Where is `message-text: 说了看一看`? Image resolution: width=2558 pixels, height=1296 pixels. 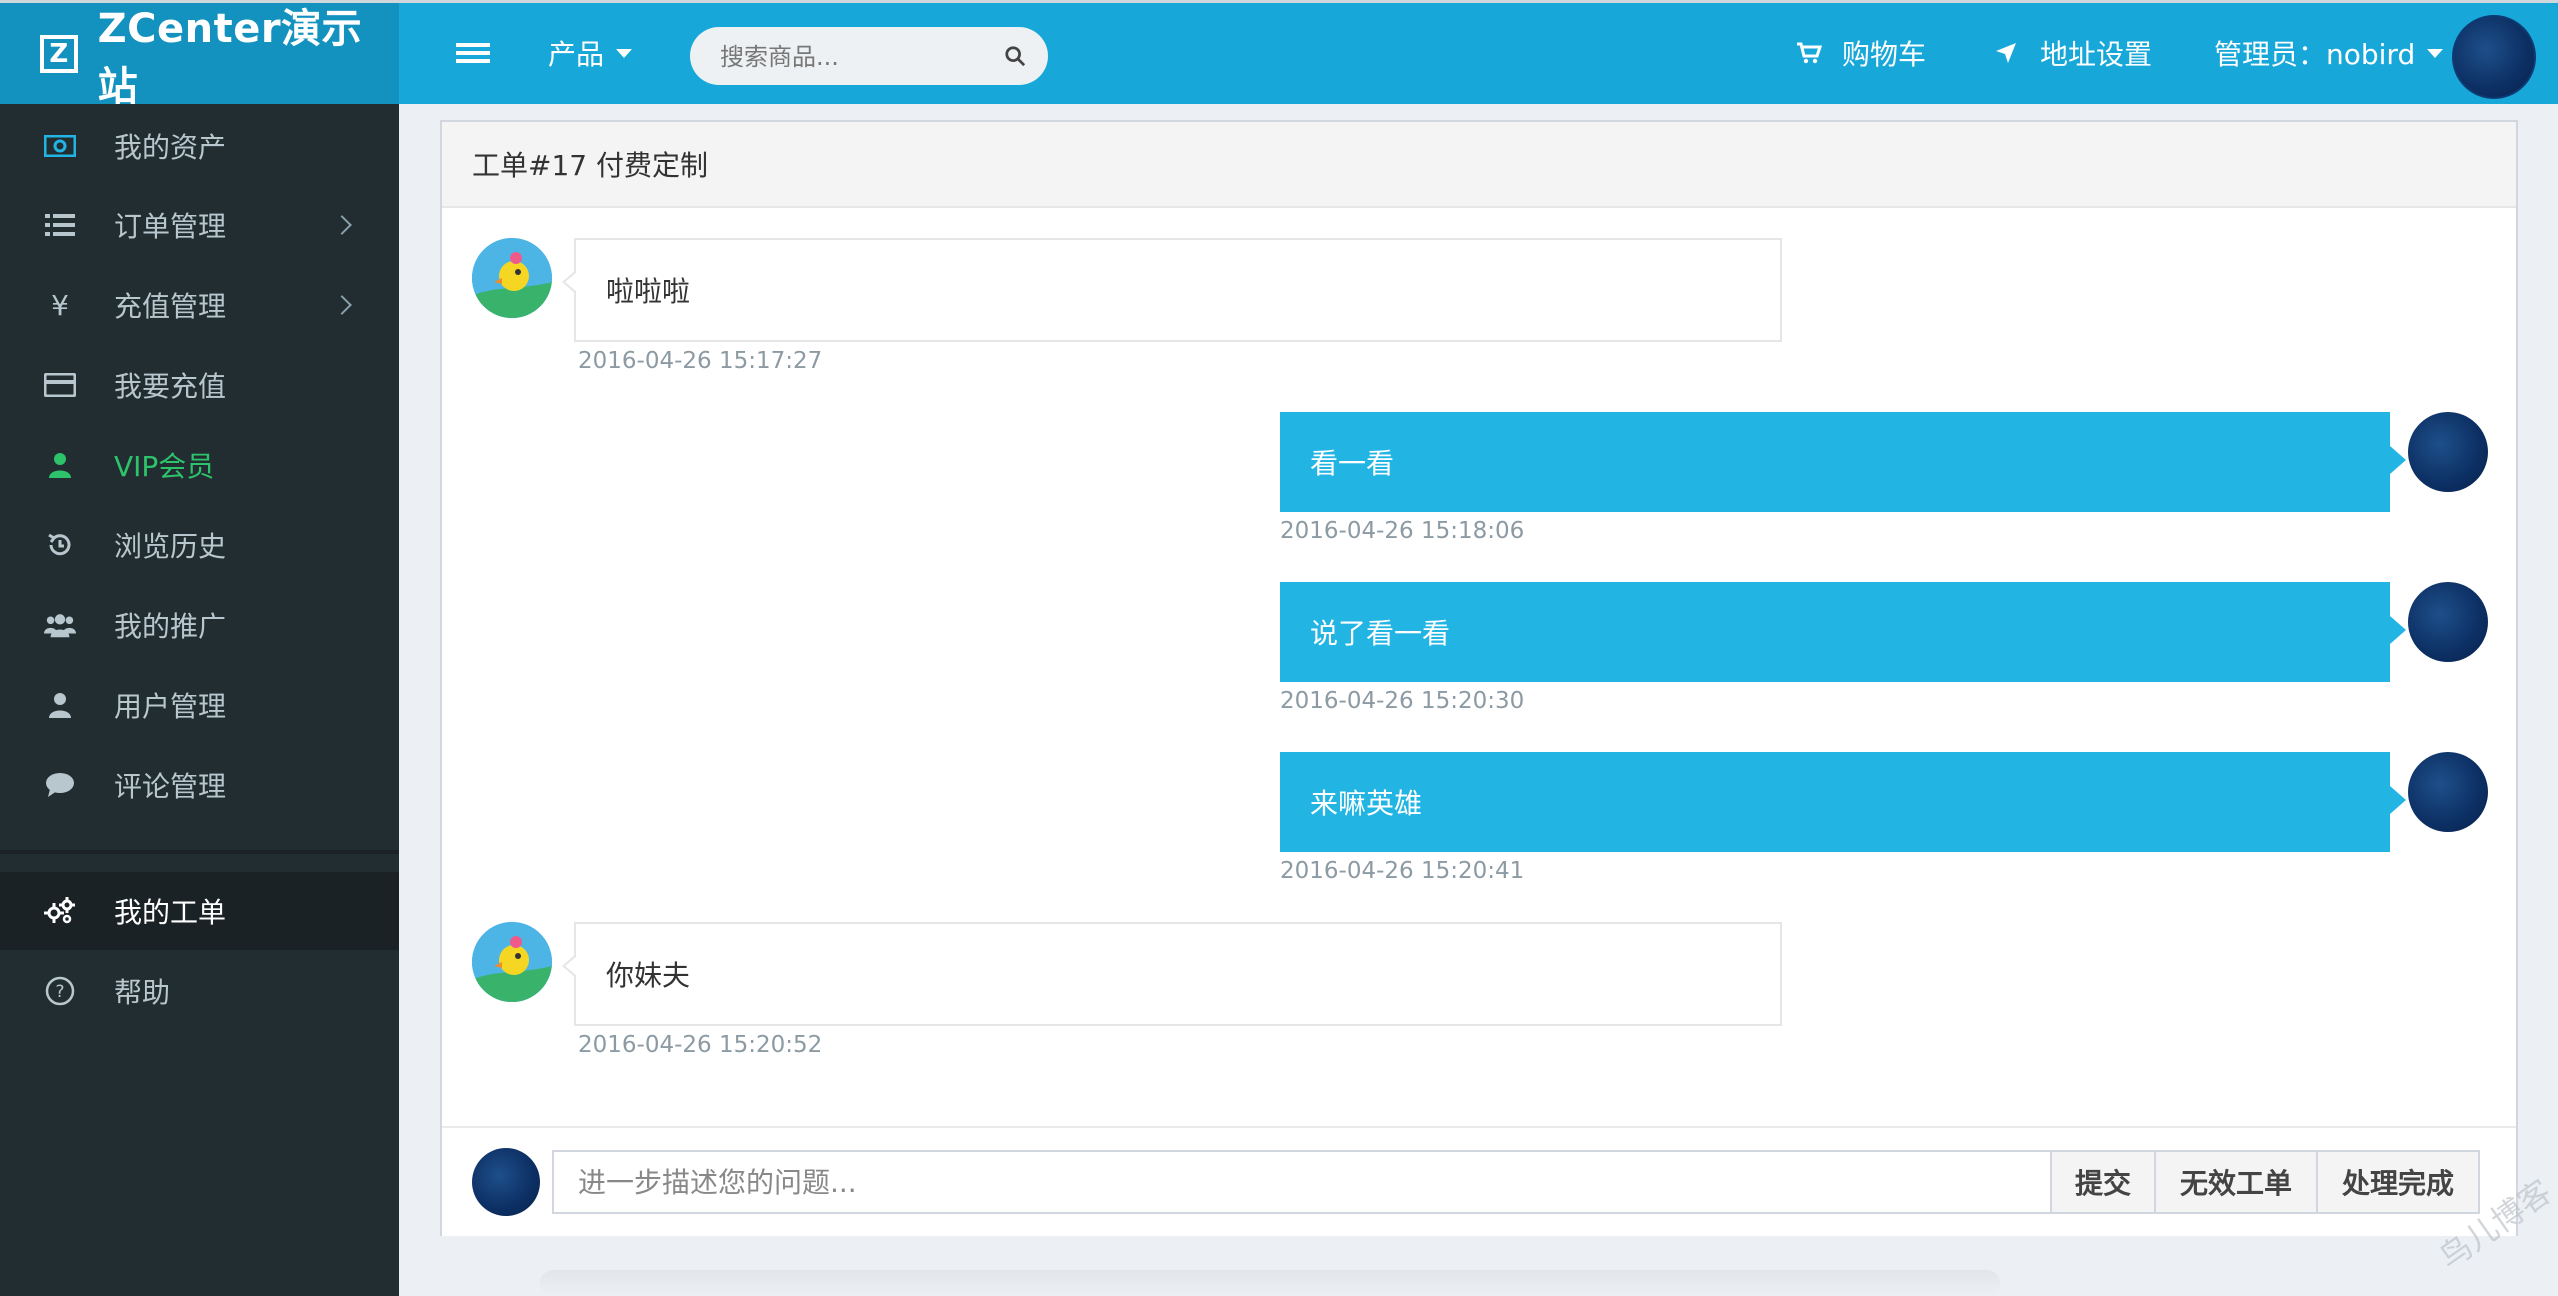
message-text: 说了看一看 is located at coordinates (1380, 633).